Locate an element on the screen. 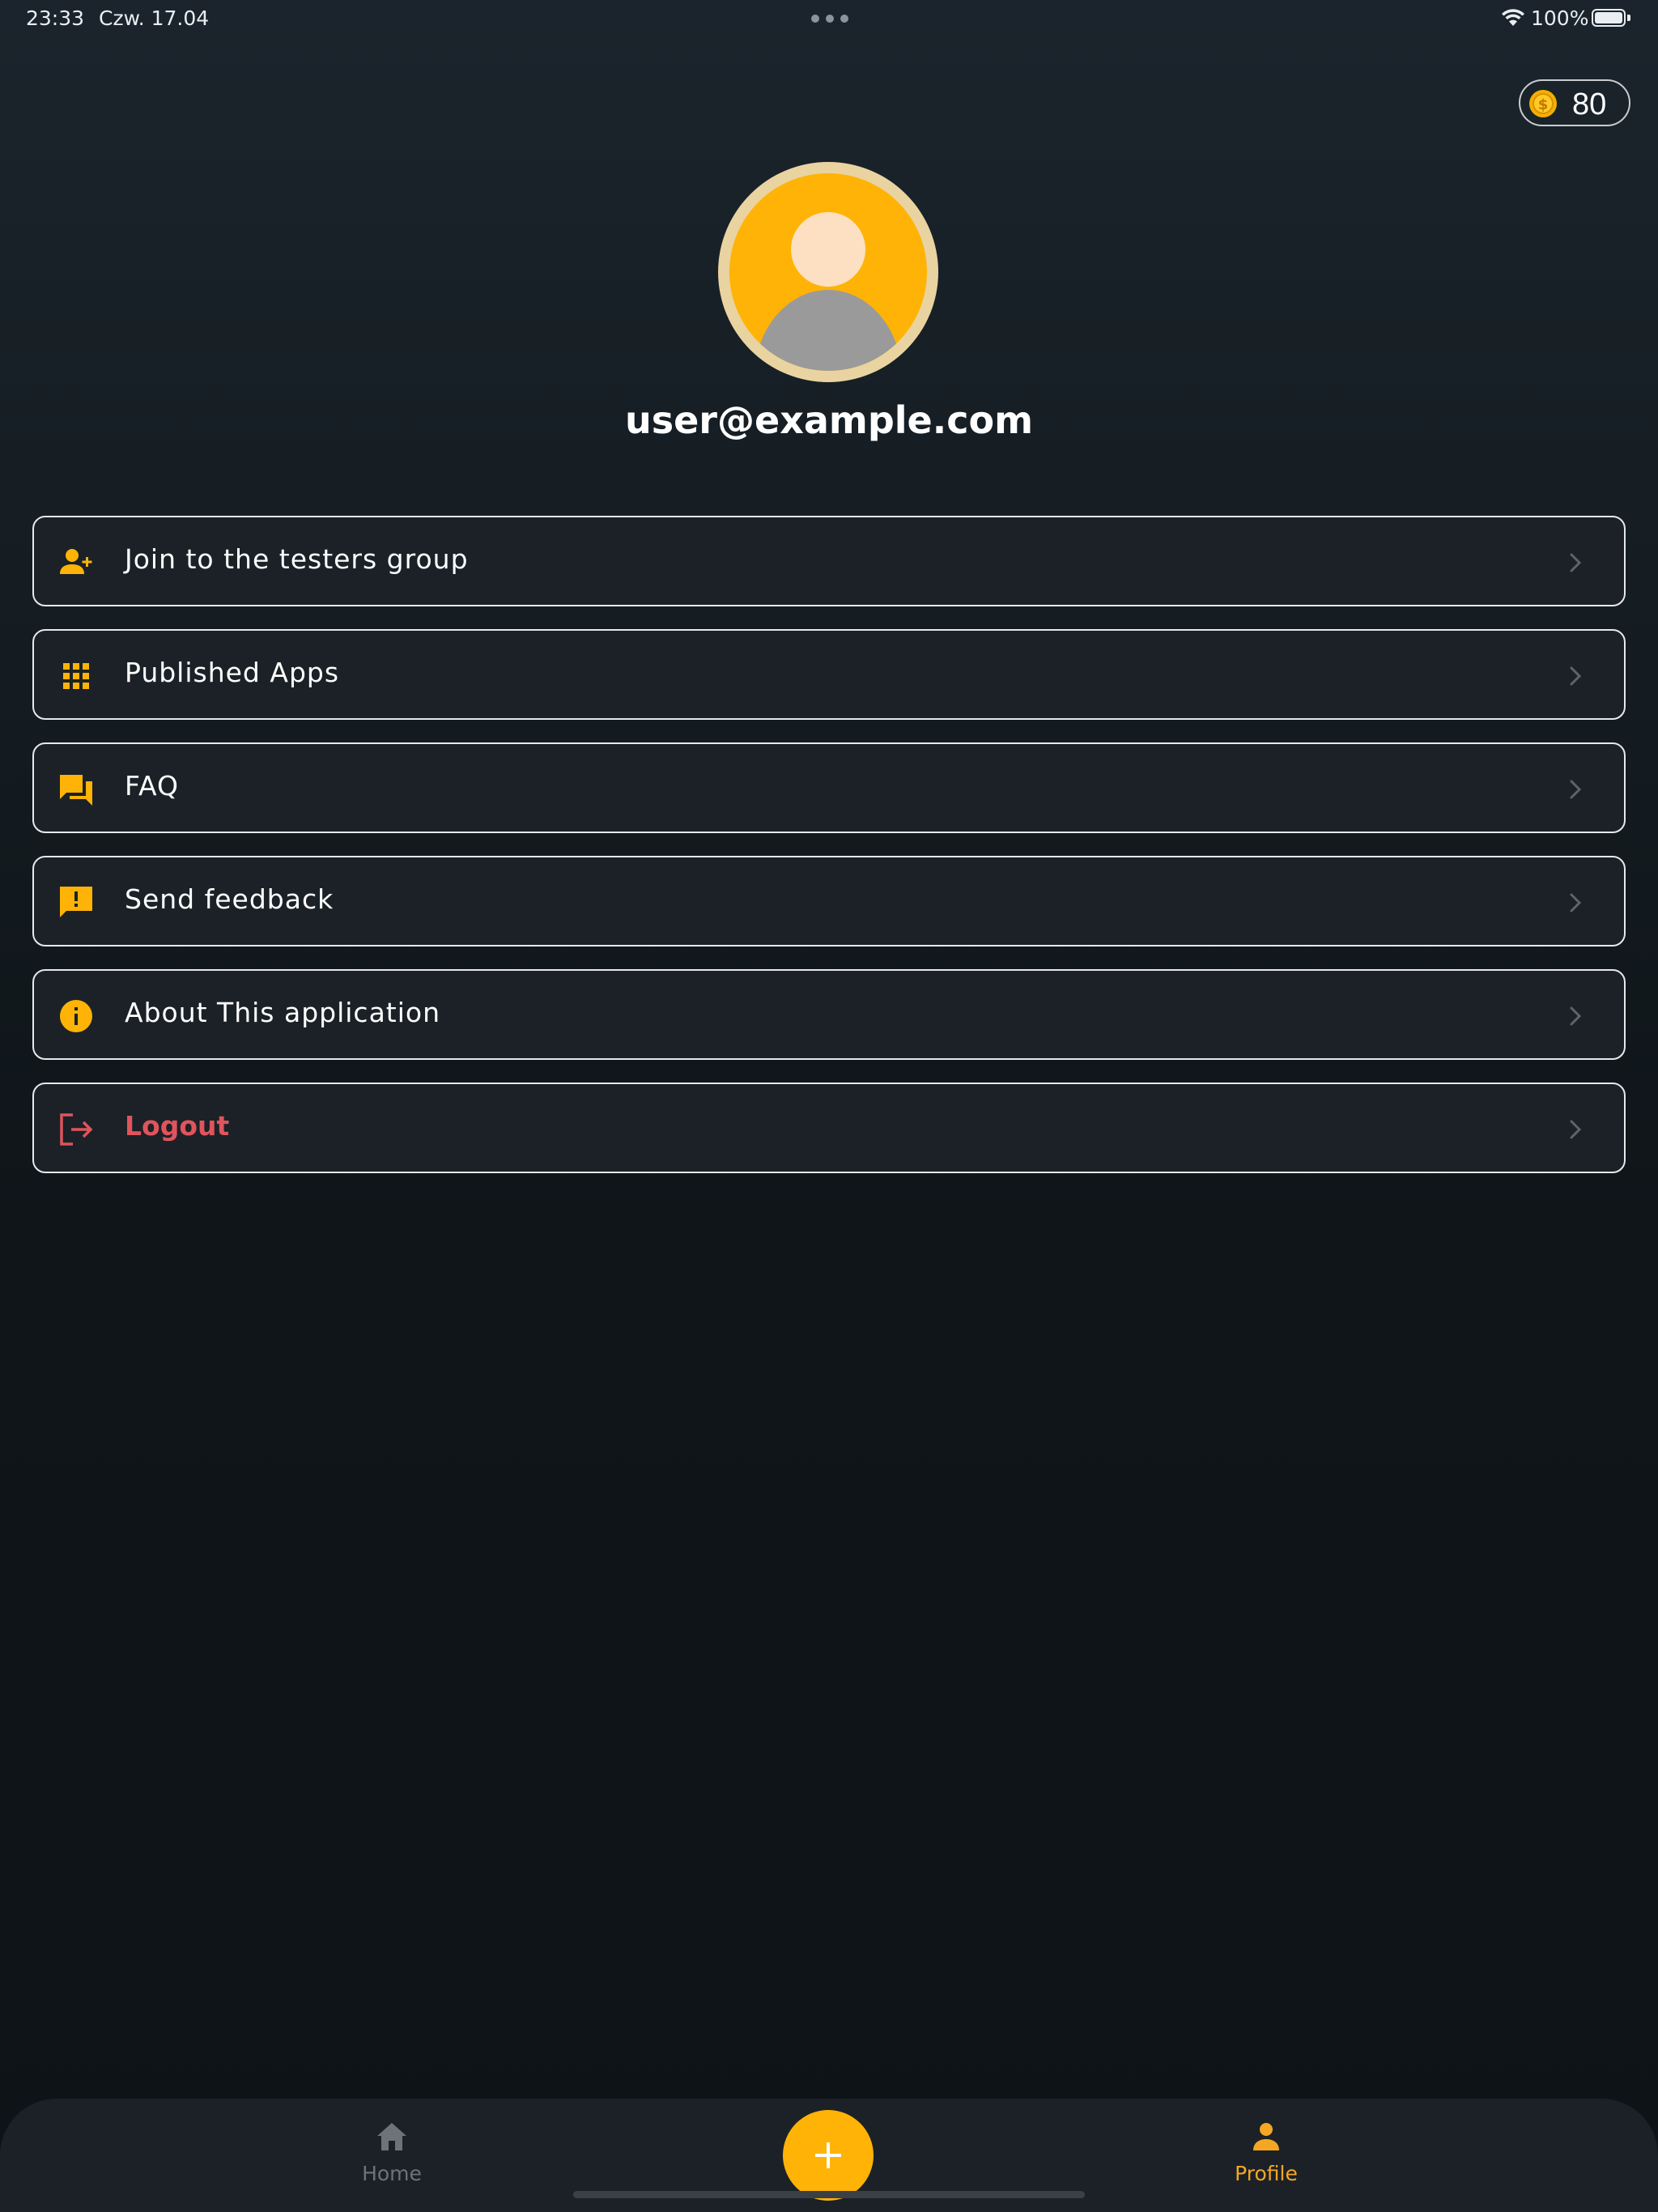 The width and height of the screenshot is (1658, 2212). add-button is located at coordinates (828, 2155).